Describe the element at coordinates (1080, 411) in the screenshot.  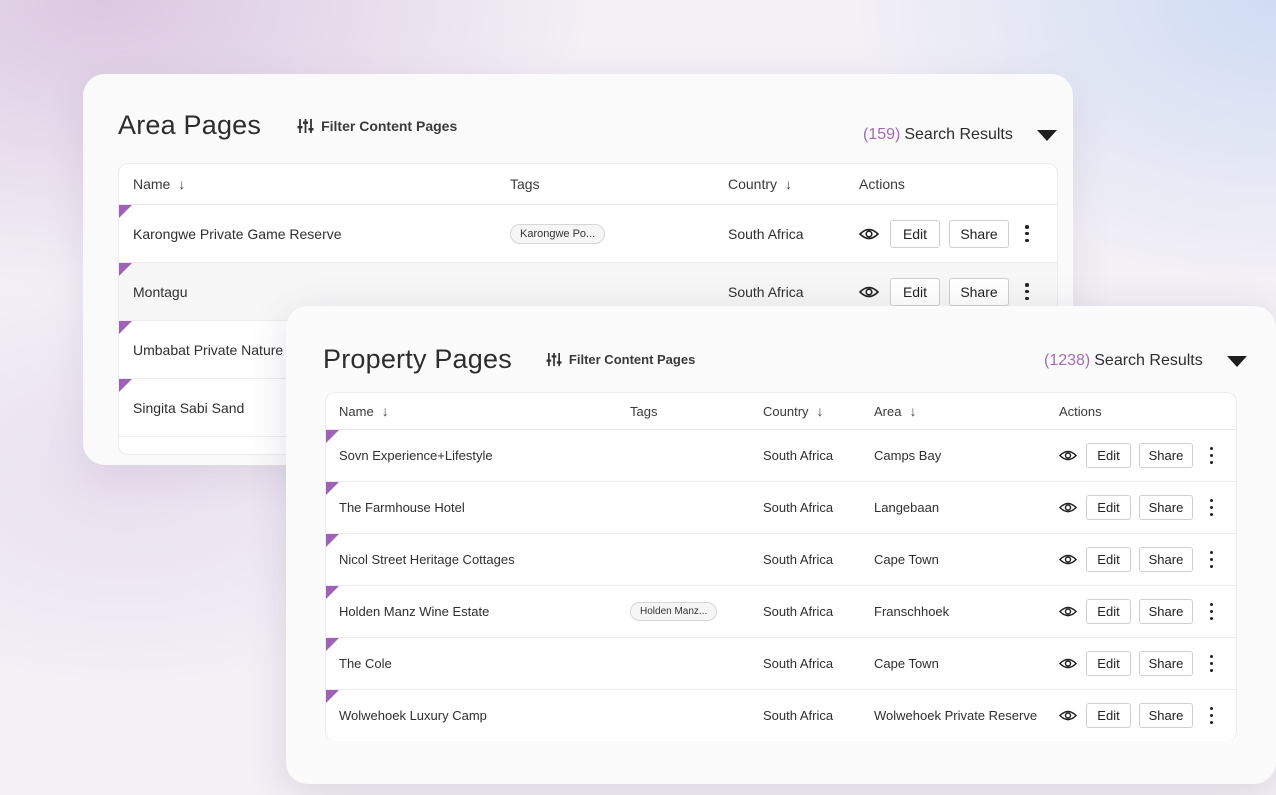
I see `column-actions: Actions` at that location.